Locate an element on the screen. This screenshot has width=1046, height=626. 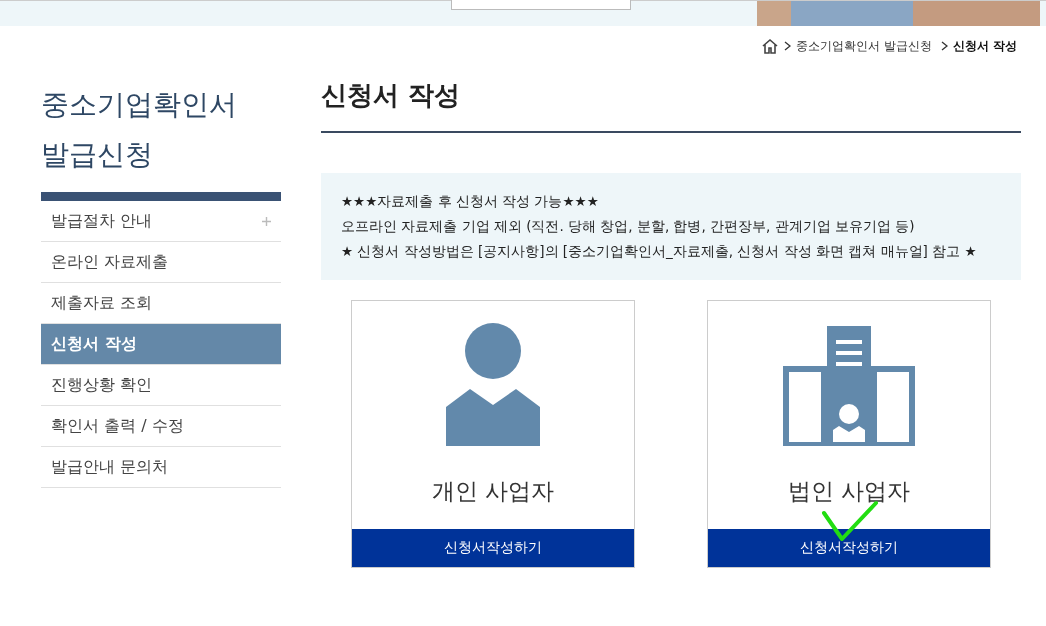
home-icon is located at coordinates (770, 46).